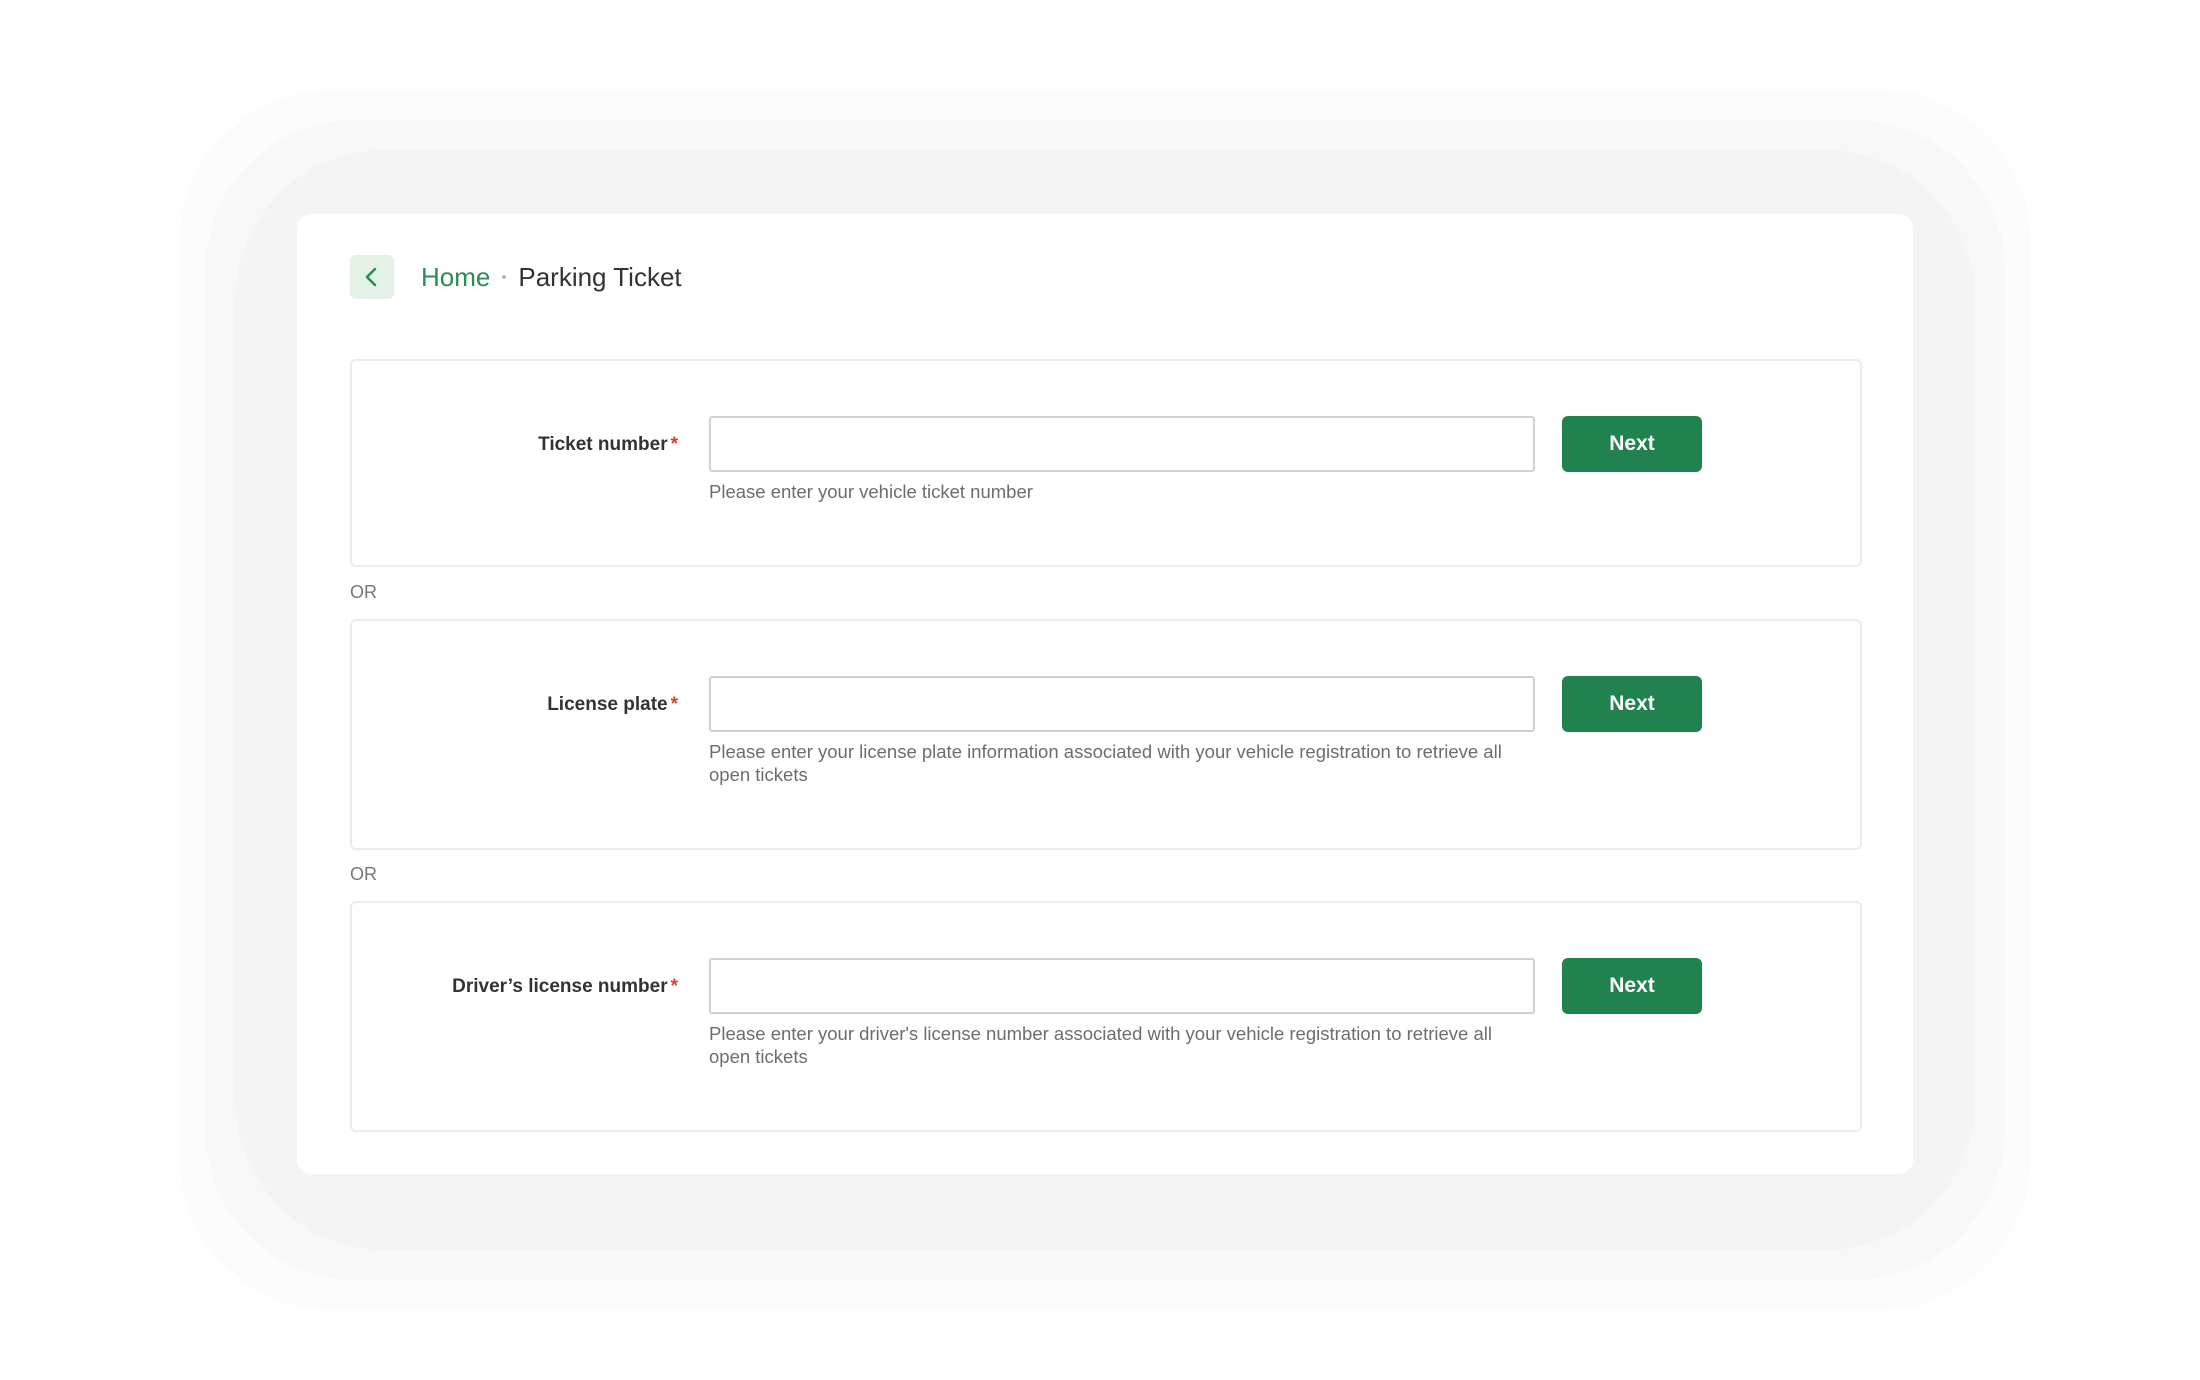  What do you see at coordinates (363, 592) in the screenshot?
I see `or-separator-1: OR` at bounding box center [363, 592].